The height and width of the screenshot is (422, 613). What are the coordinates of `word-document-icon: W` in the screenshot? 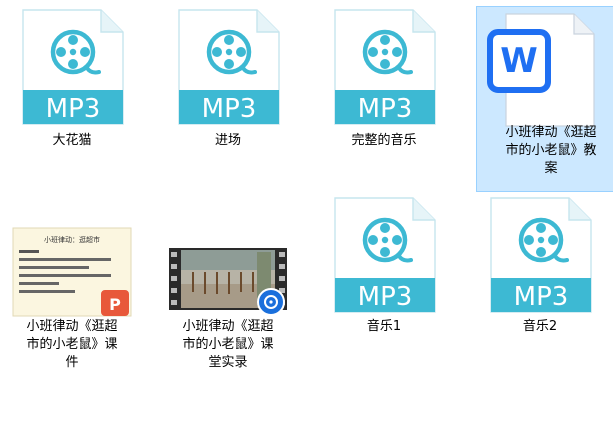 It's located at (544, 71).